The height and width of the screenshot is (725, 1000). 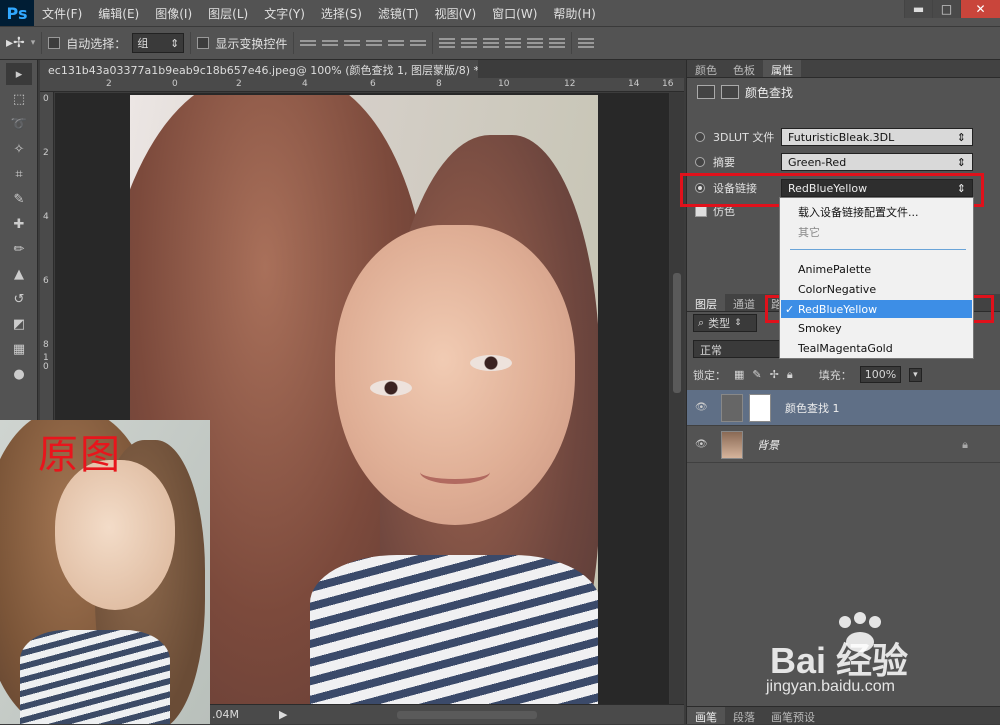 I want to click on abstract-row: 摘要, so click(x=715, y=162).